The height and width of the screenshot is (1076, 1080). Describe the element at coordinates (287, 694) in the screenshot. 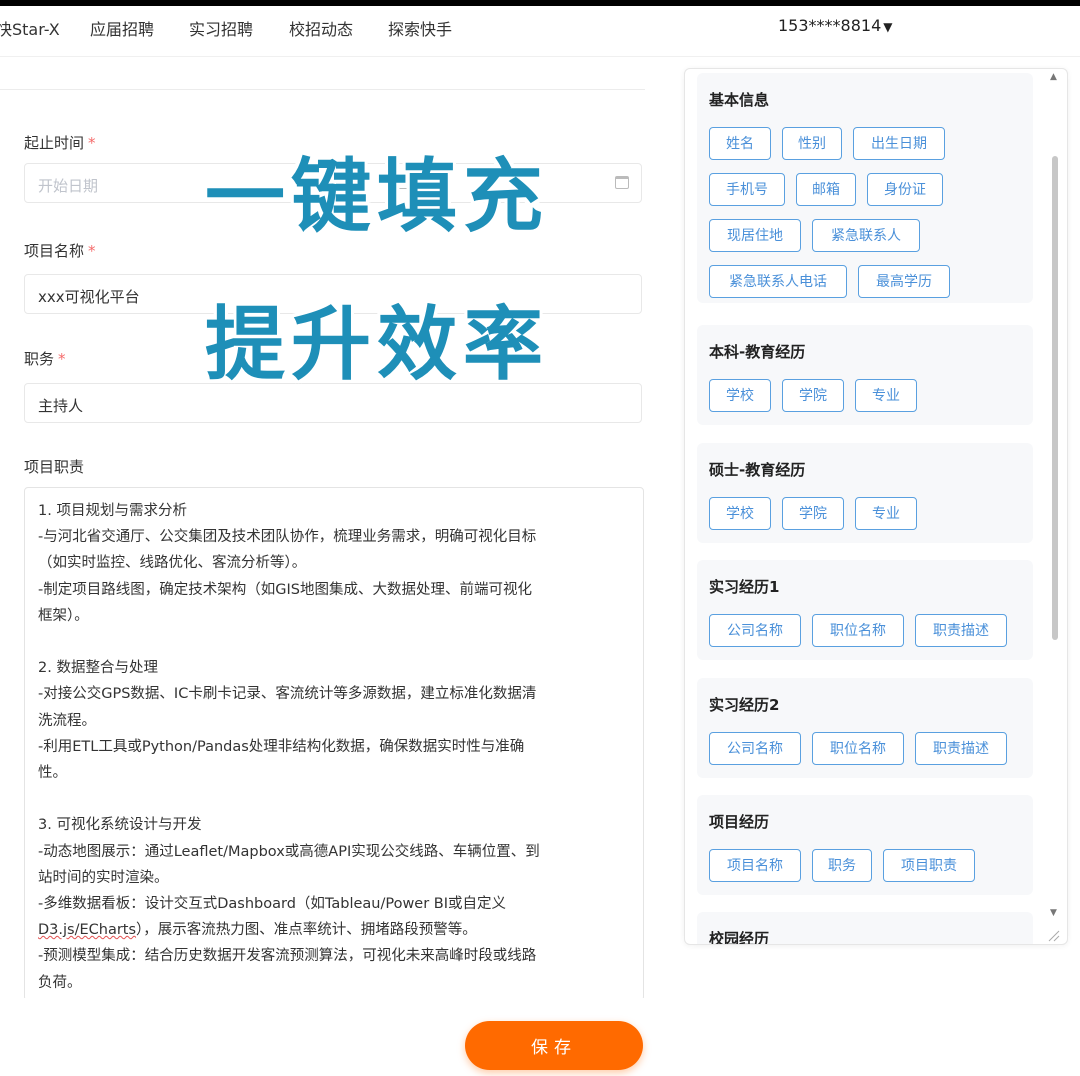

I see `duties-line: -对接公交GPS数据、IC卡刷卡记录、客流统计等多源数据，建立标准化数据清` at that location.